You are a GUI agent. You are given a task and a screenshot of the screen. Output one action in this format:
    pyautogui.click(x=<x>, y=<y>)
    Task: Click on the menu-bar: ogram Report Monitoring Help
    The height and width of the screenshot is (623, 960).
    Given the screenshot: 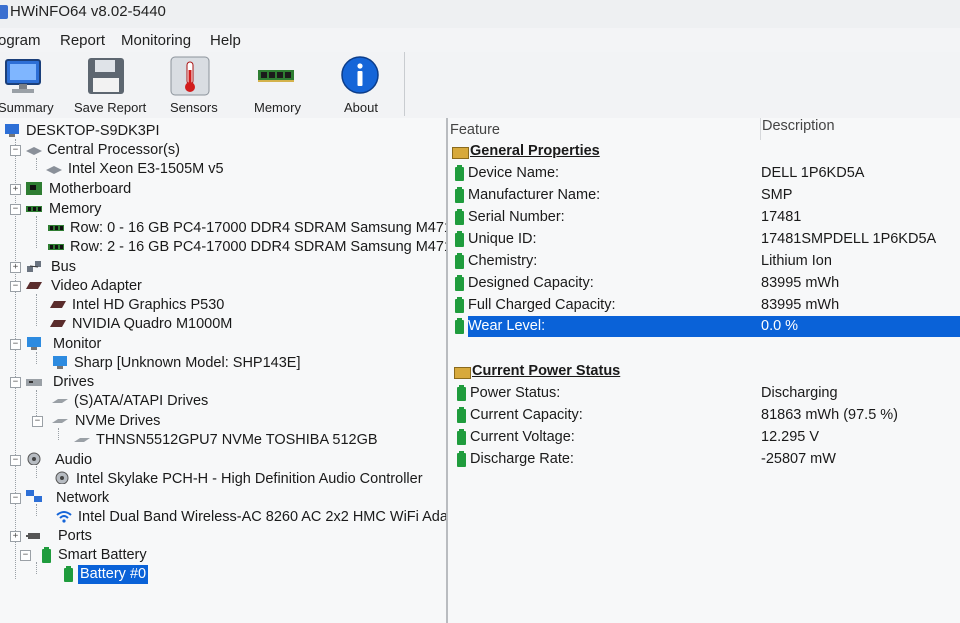 What is the action you would take?
    pyautogui.click(x=480, y=40)
    